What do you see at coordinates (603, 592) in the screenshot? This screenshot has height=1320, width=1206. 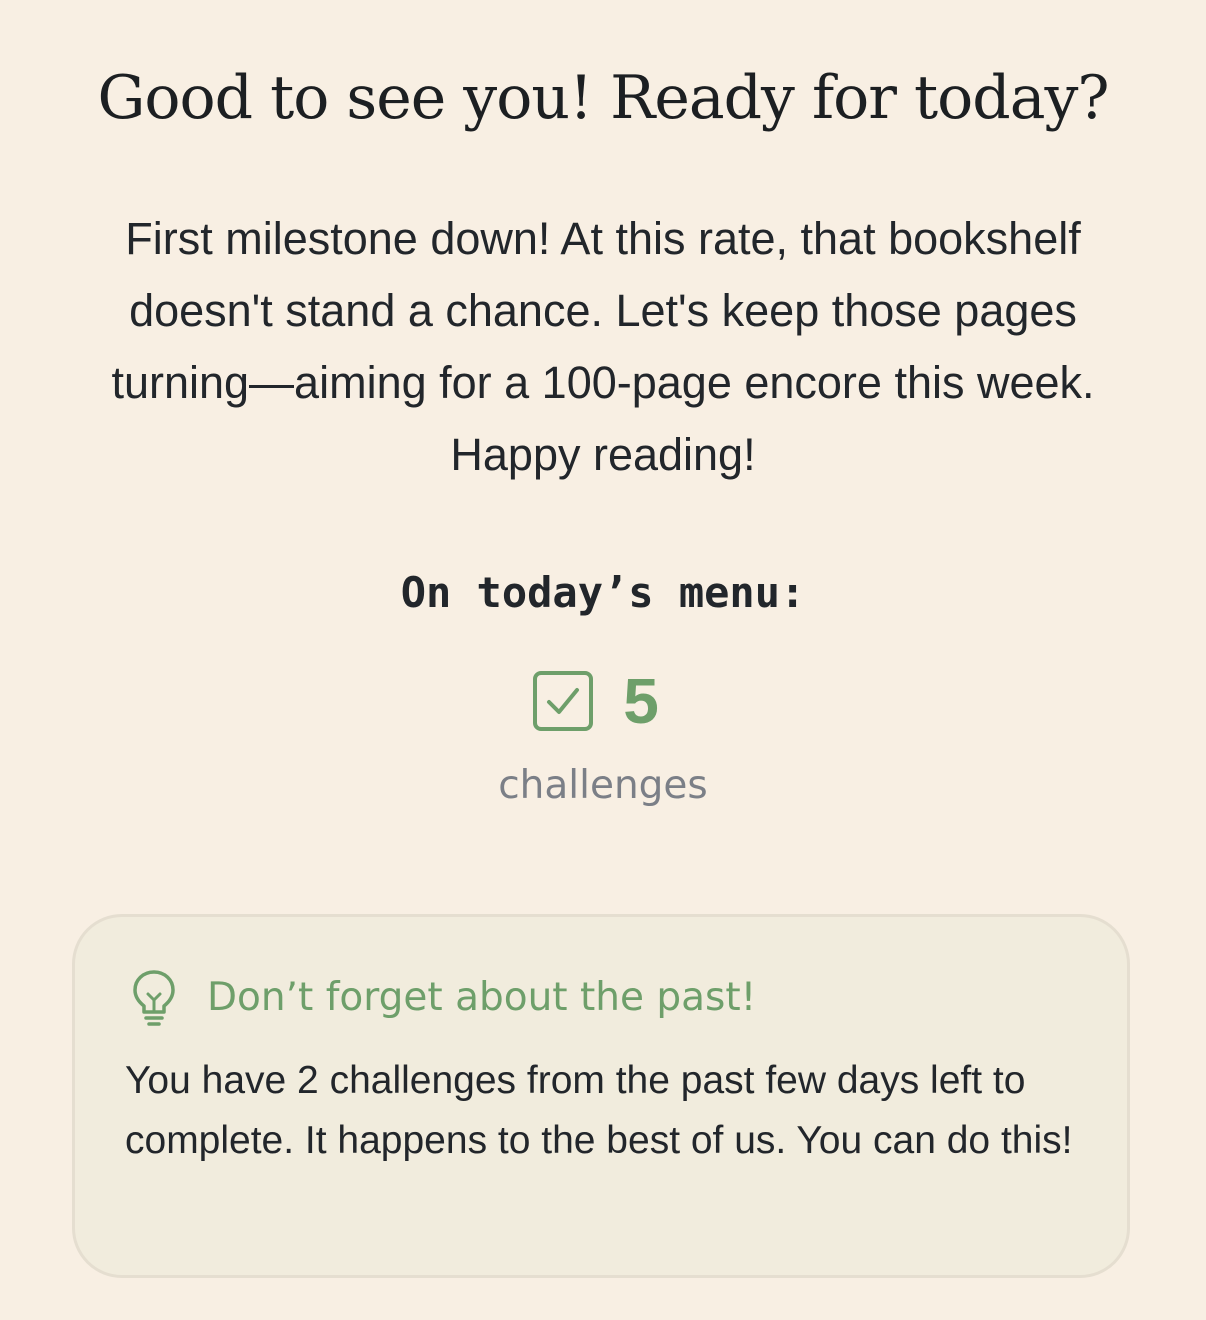 I see `menu-heading: On today’s menu:` at bounding box center [603, 592].